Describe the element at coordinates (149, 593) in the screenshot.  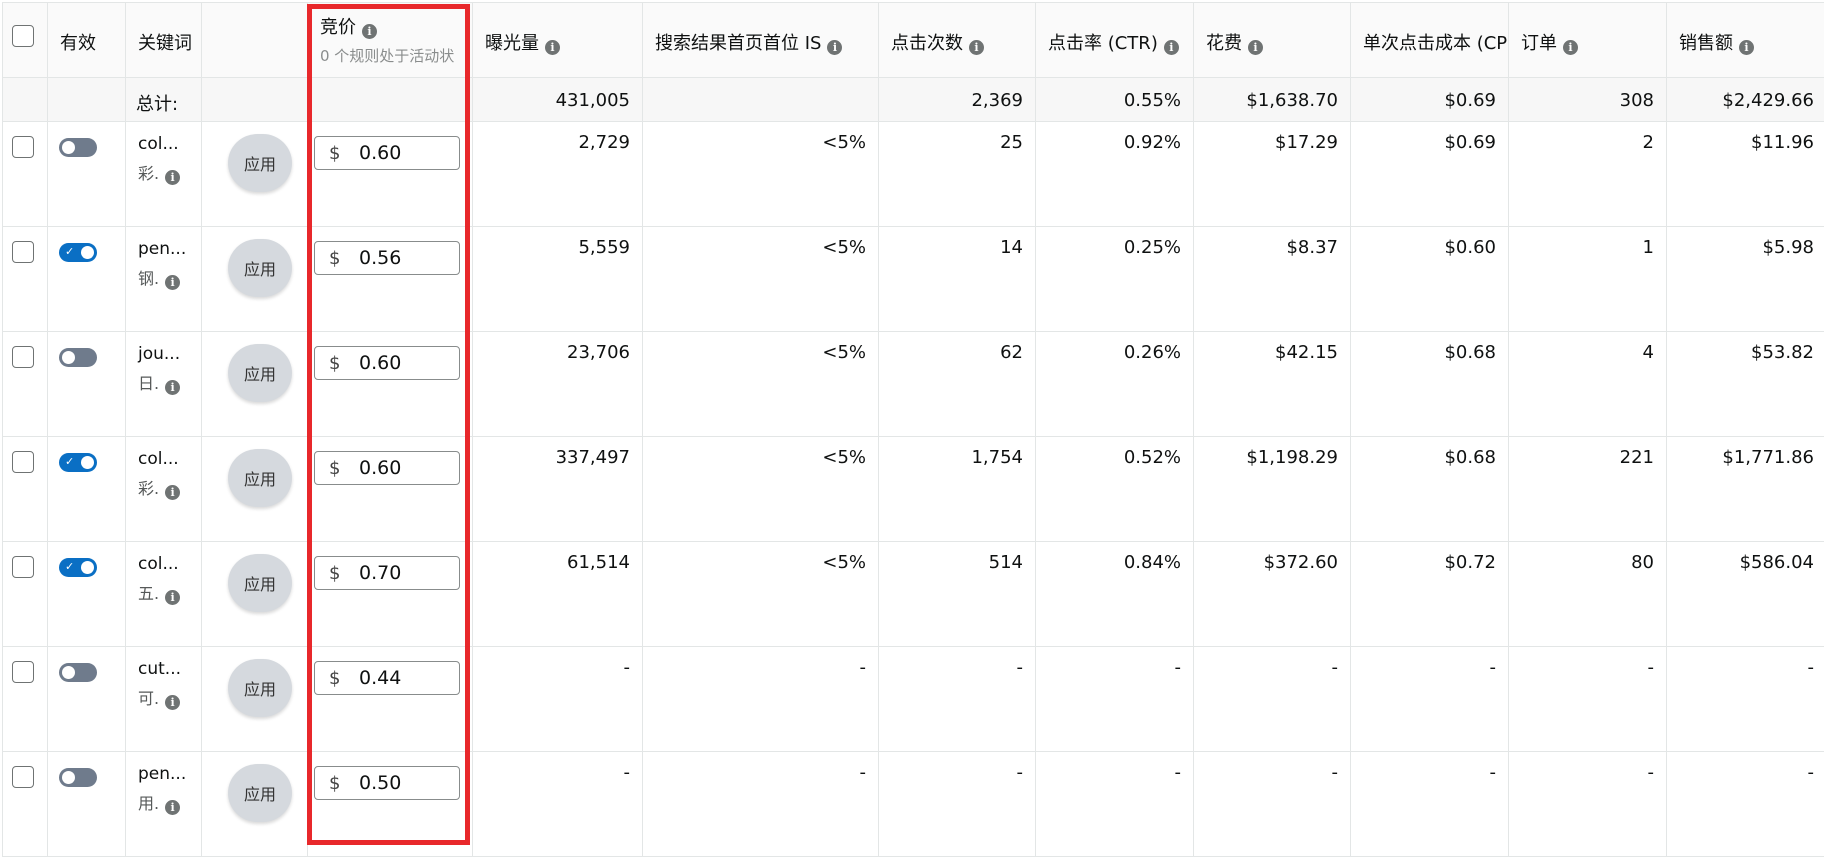
I see `keyword-translation: 五.` at that location.